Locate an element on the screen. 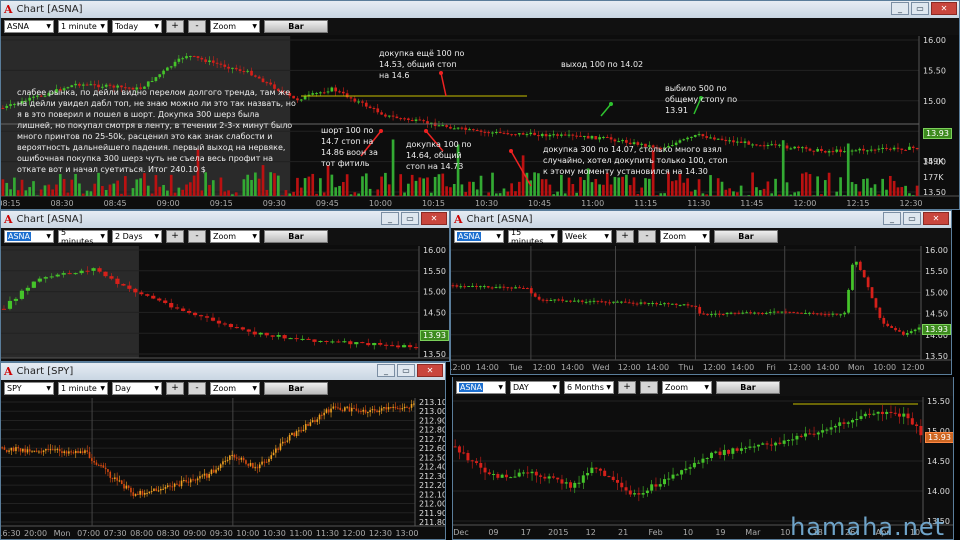 The width and height of the screenshot is (960, 540). x-tick-label: 09:00 is located at coordinates (168, 203).